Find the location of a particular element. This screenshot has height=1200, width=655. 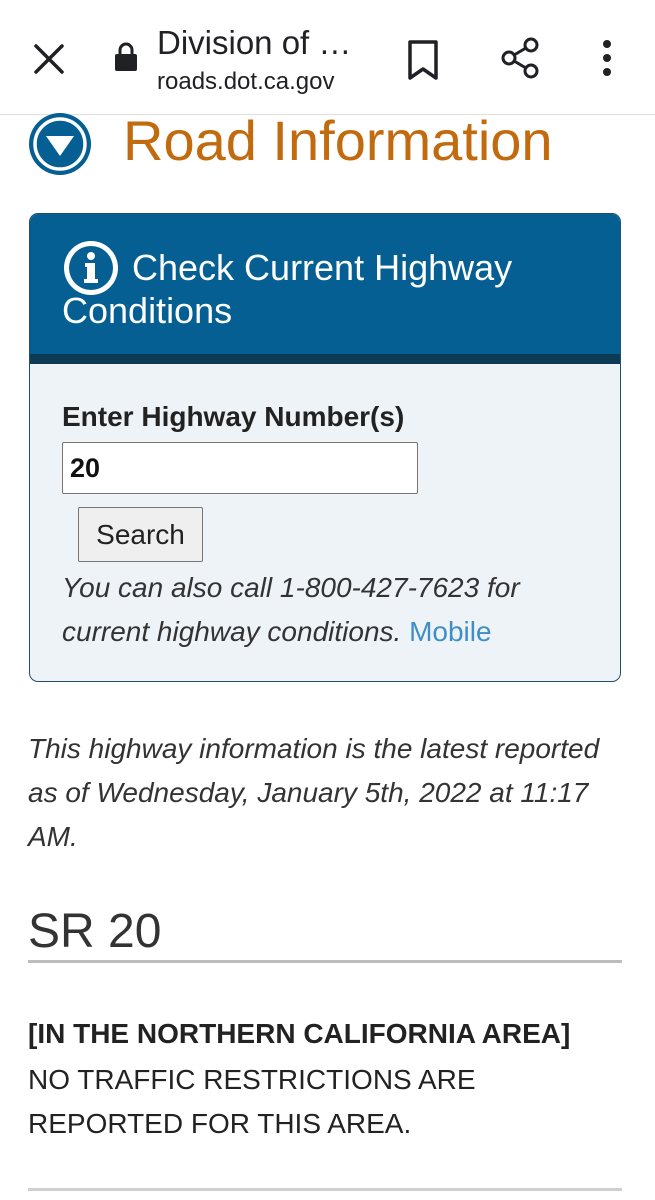

more-options-icon is located at coordinates (607, 58).